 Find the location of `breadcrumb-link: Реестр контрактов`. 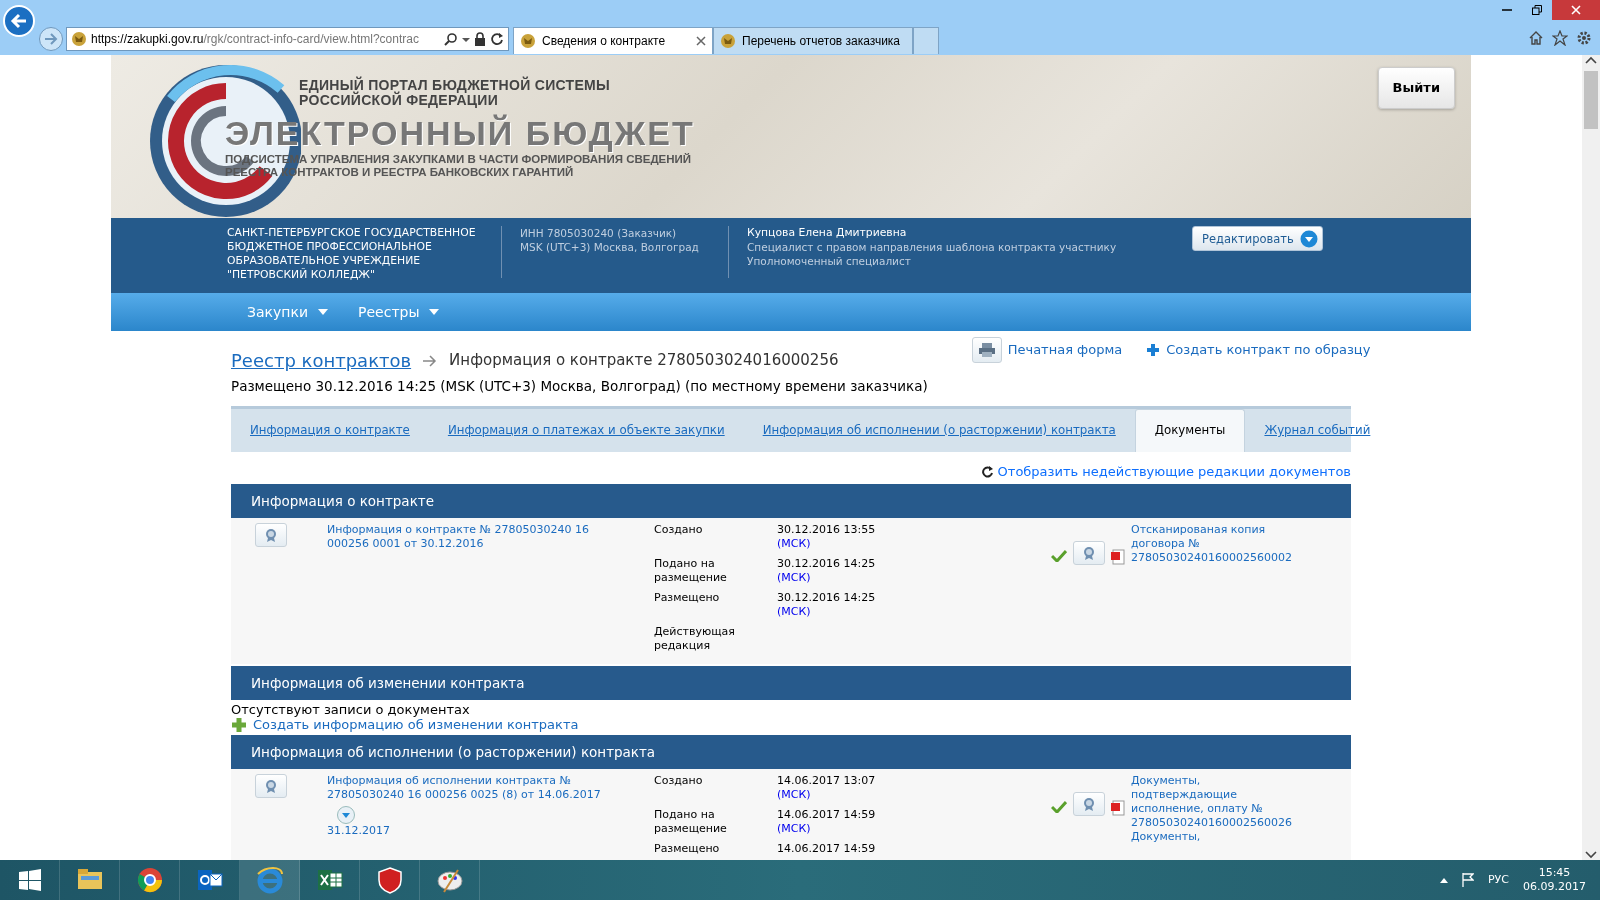

breadcrumb-link: Реестр контрактов is located at coordinates (321, 360).